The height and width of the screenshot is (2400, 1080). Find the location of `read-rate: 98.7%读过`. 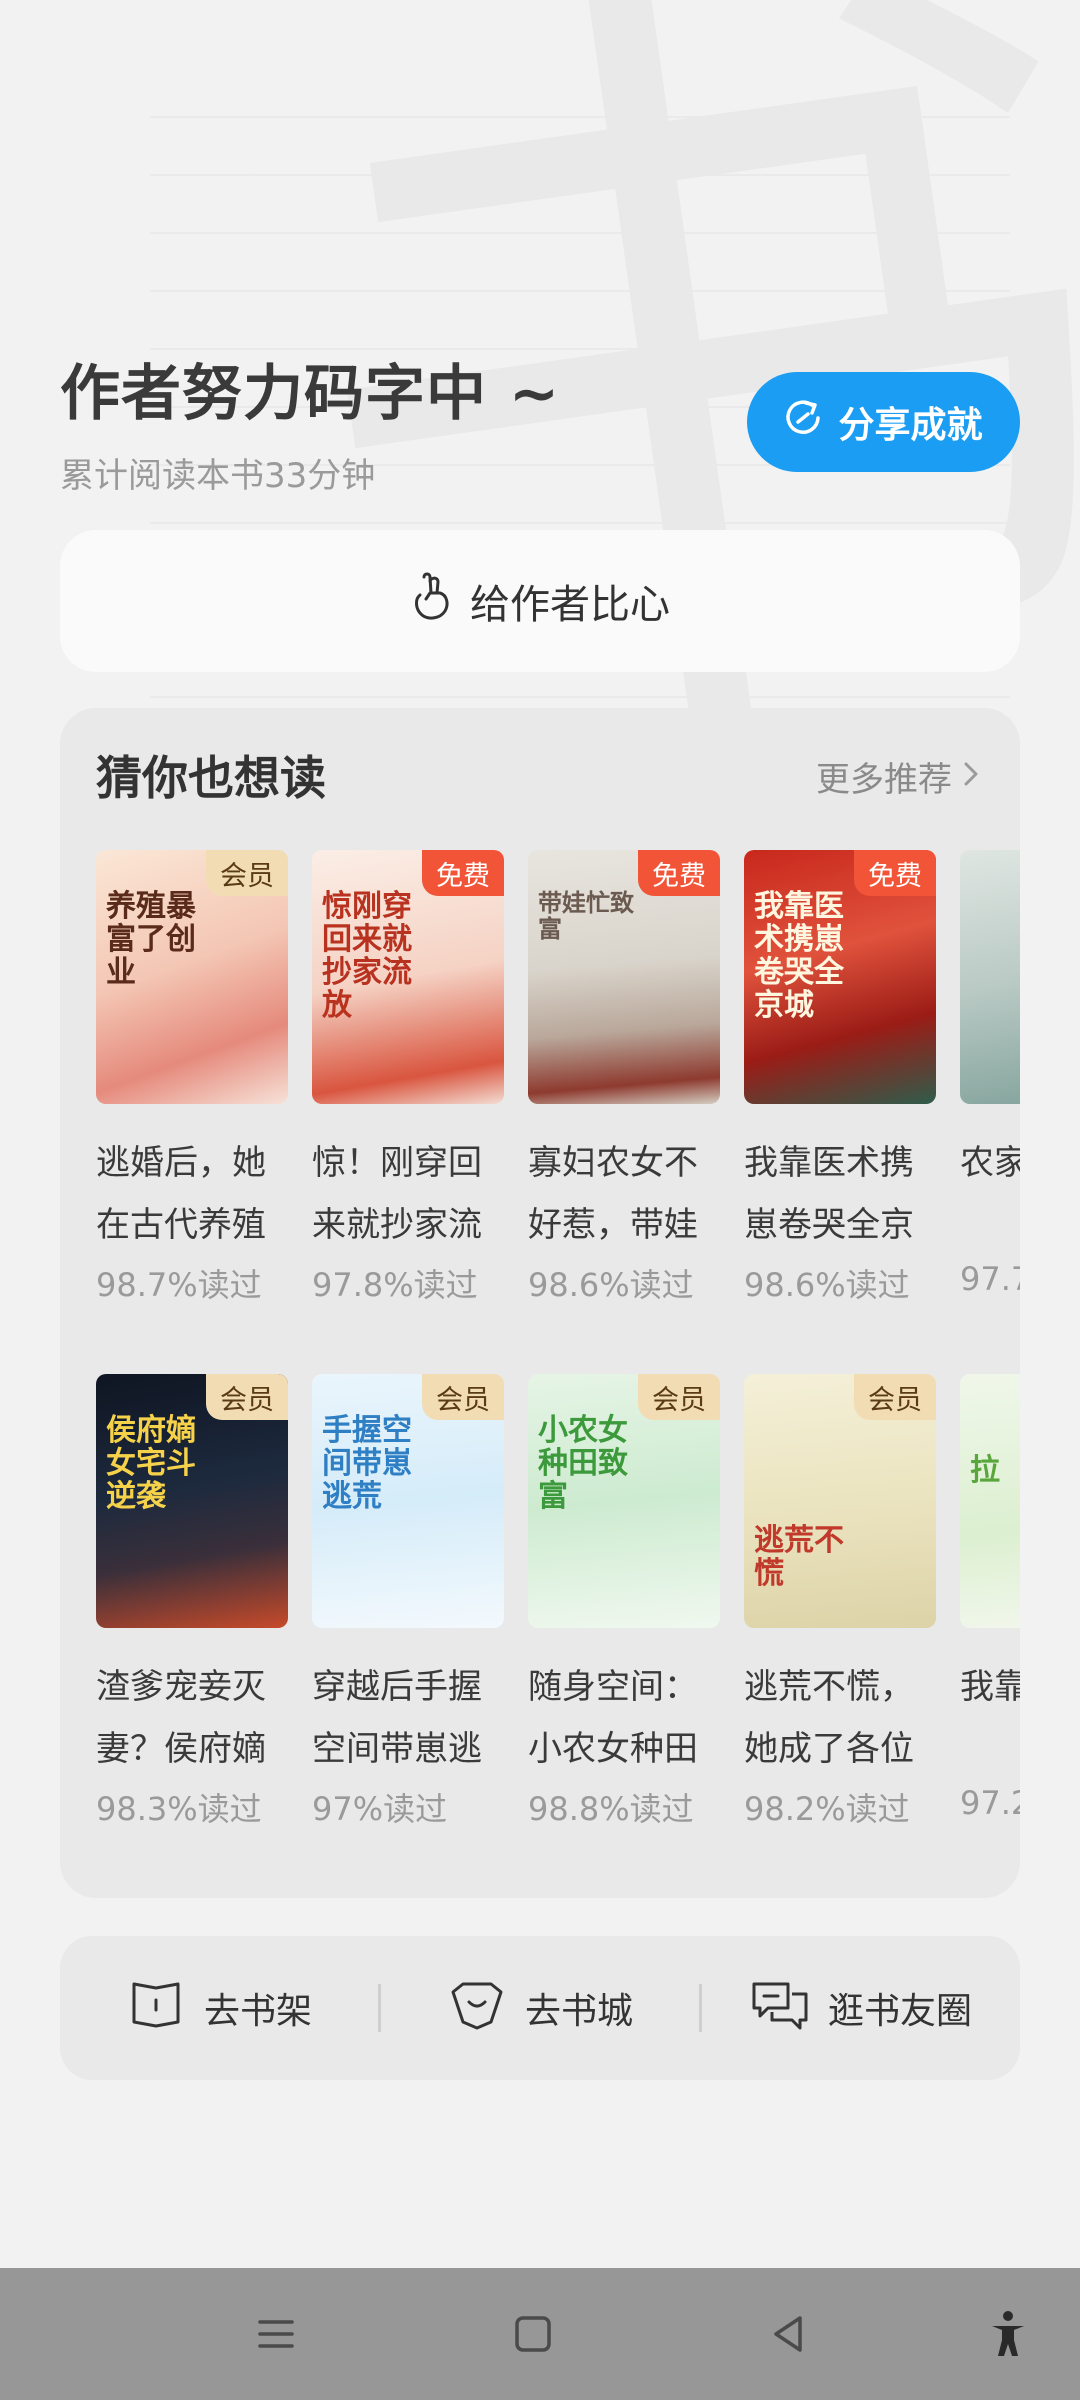

read-rate: 98.7%读过 is located at coordinates (179, 1285).